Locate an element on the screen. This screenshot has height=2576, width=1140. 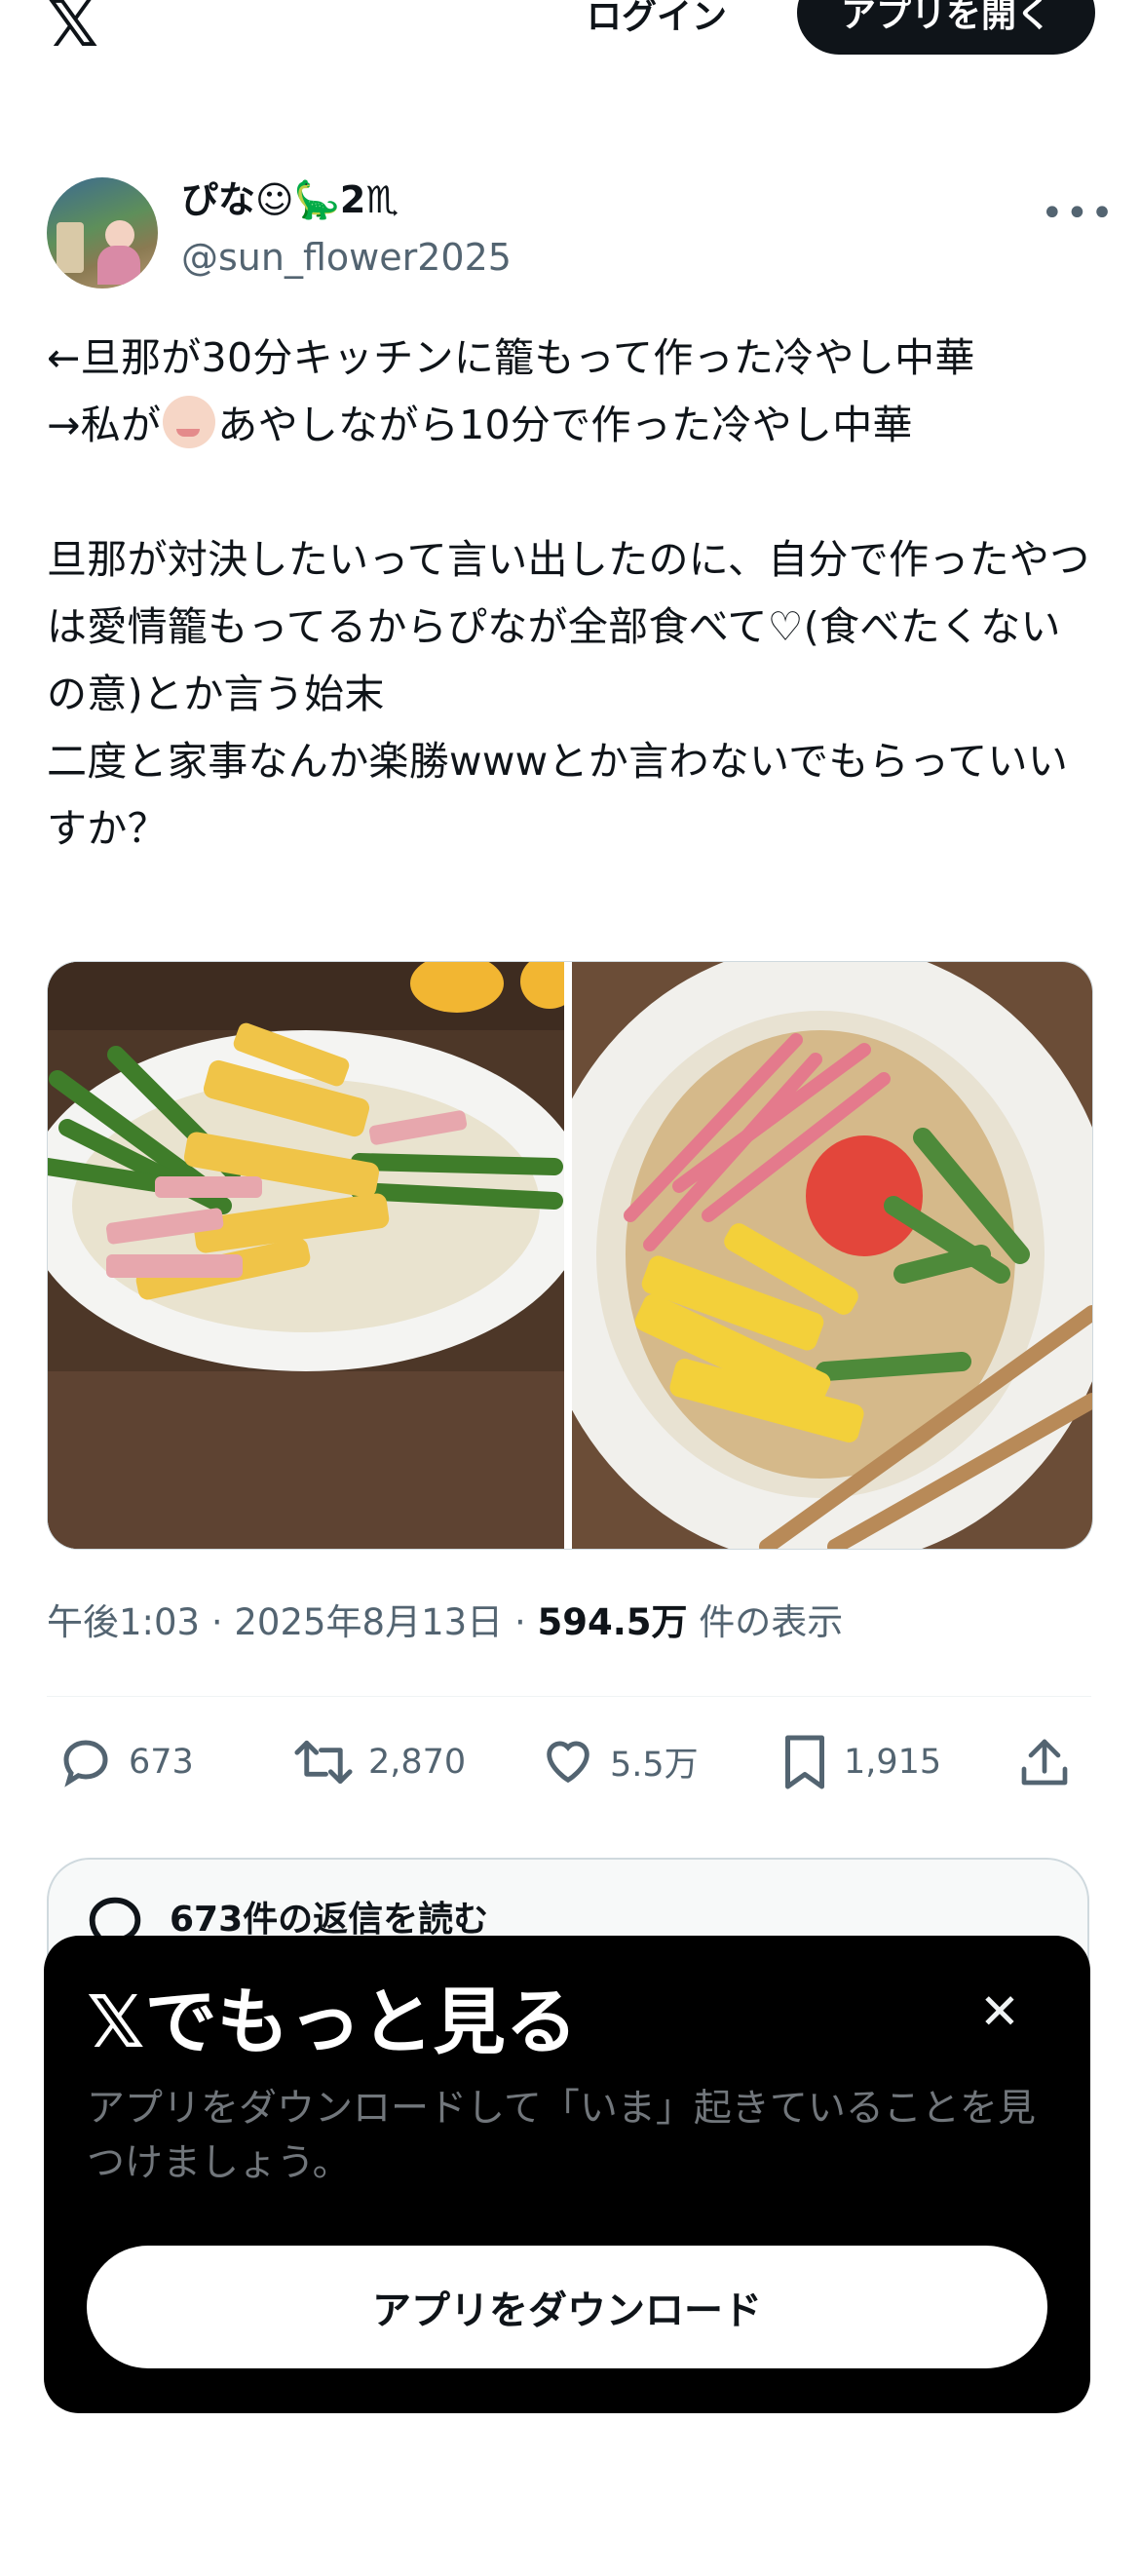
repost-button: 2,870 is located at coordinates (379, 1762).